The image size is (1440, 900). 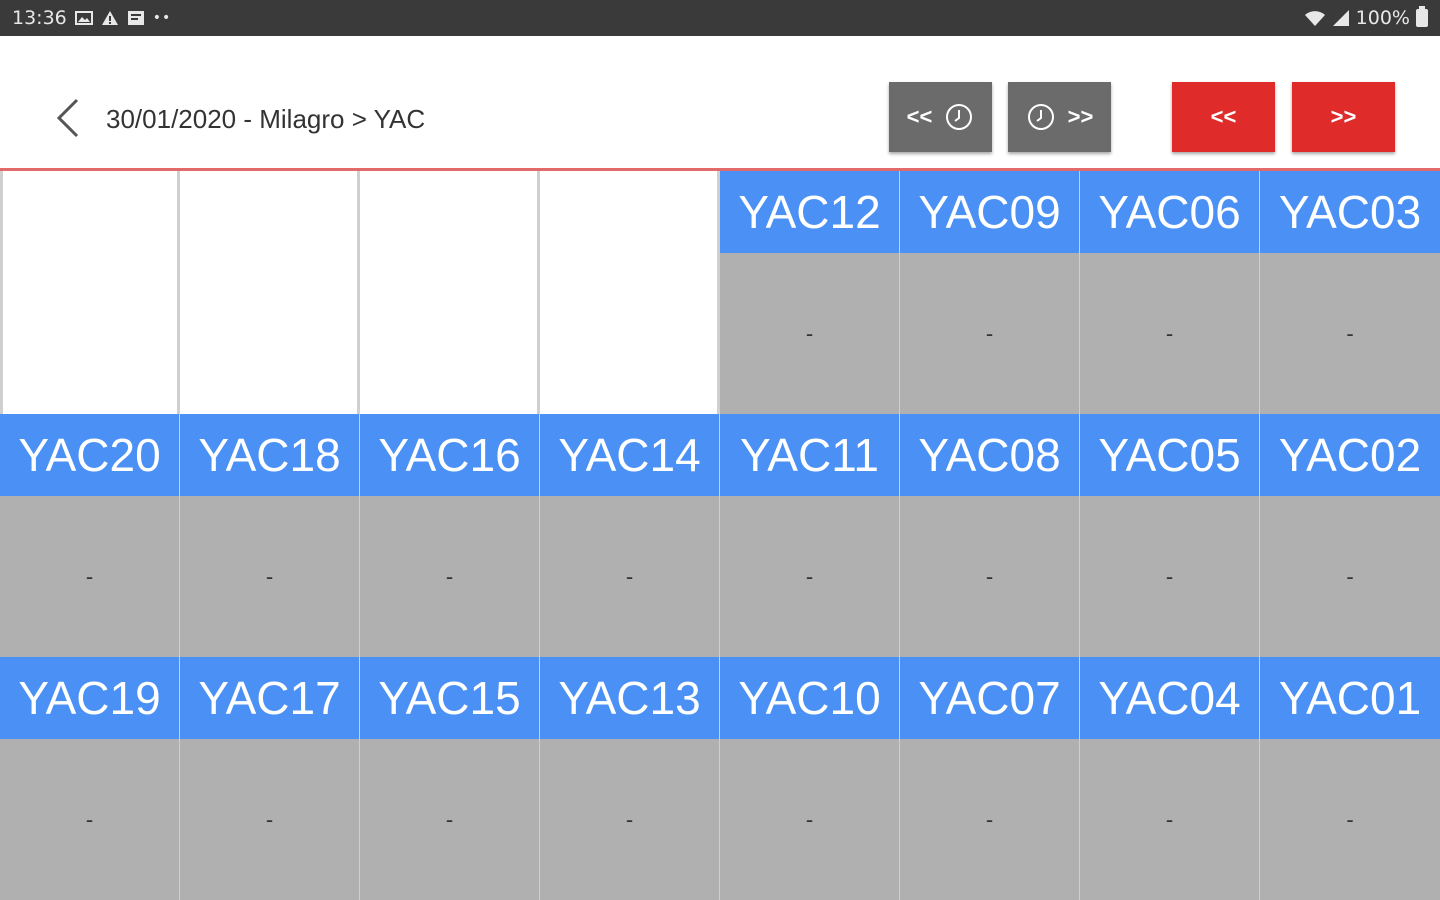 I want to click on warning-icon, so click(x=110, y=18).